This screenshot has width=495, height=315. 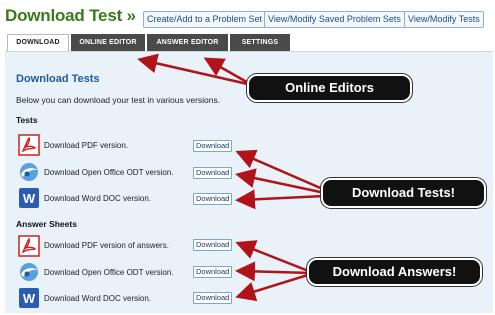 I want to click on pdf-download-label: Download PDF version., so click(x=86, y=145).